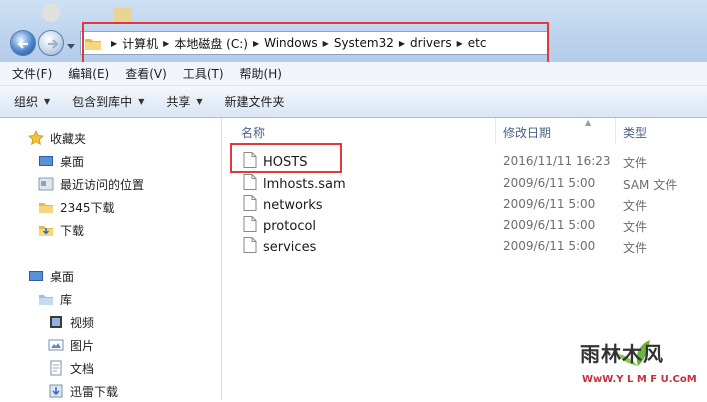 This screenshot has width=707, height=402. Describe the element at coordinates (304, 184) in the screenshot. I see `file-name: lmhosts.sam` at that location.